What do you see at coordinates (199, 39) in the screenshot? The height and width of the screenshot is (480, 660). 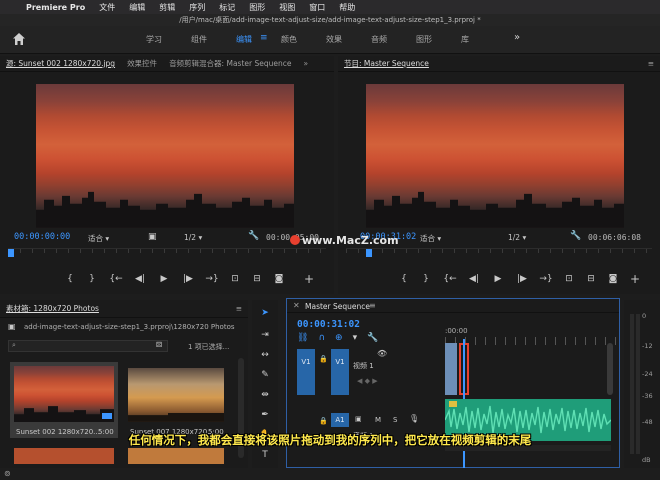 I see `tab-assembly: 组件` at bounding box center [199, 39].